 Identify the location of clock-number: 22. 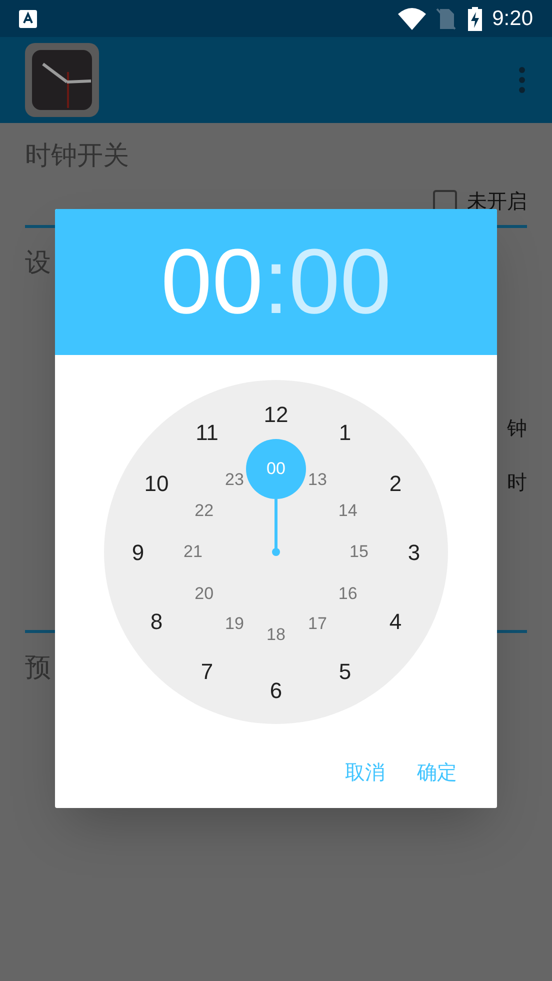
(204, 510).